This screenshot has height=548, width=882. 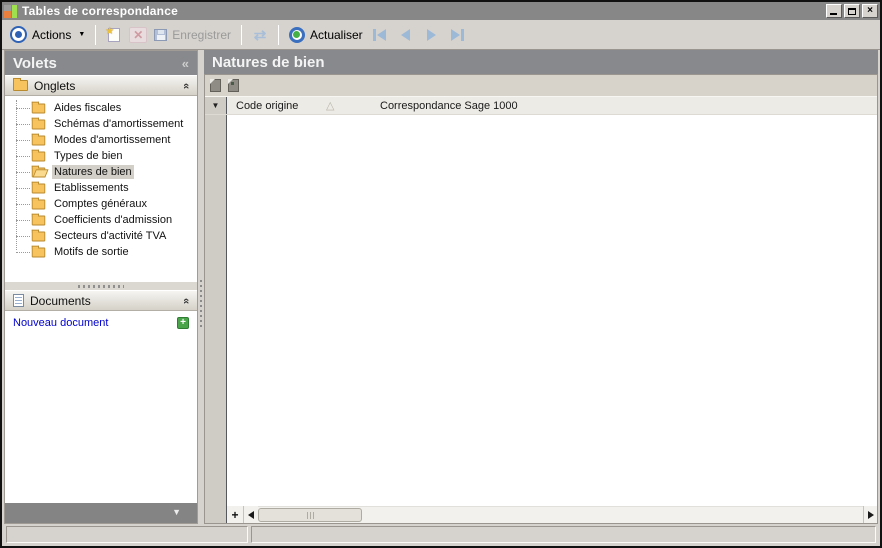 I want to click on scroll-right-icon, so click(x=870, y=514).